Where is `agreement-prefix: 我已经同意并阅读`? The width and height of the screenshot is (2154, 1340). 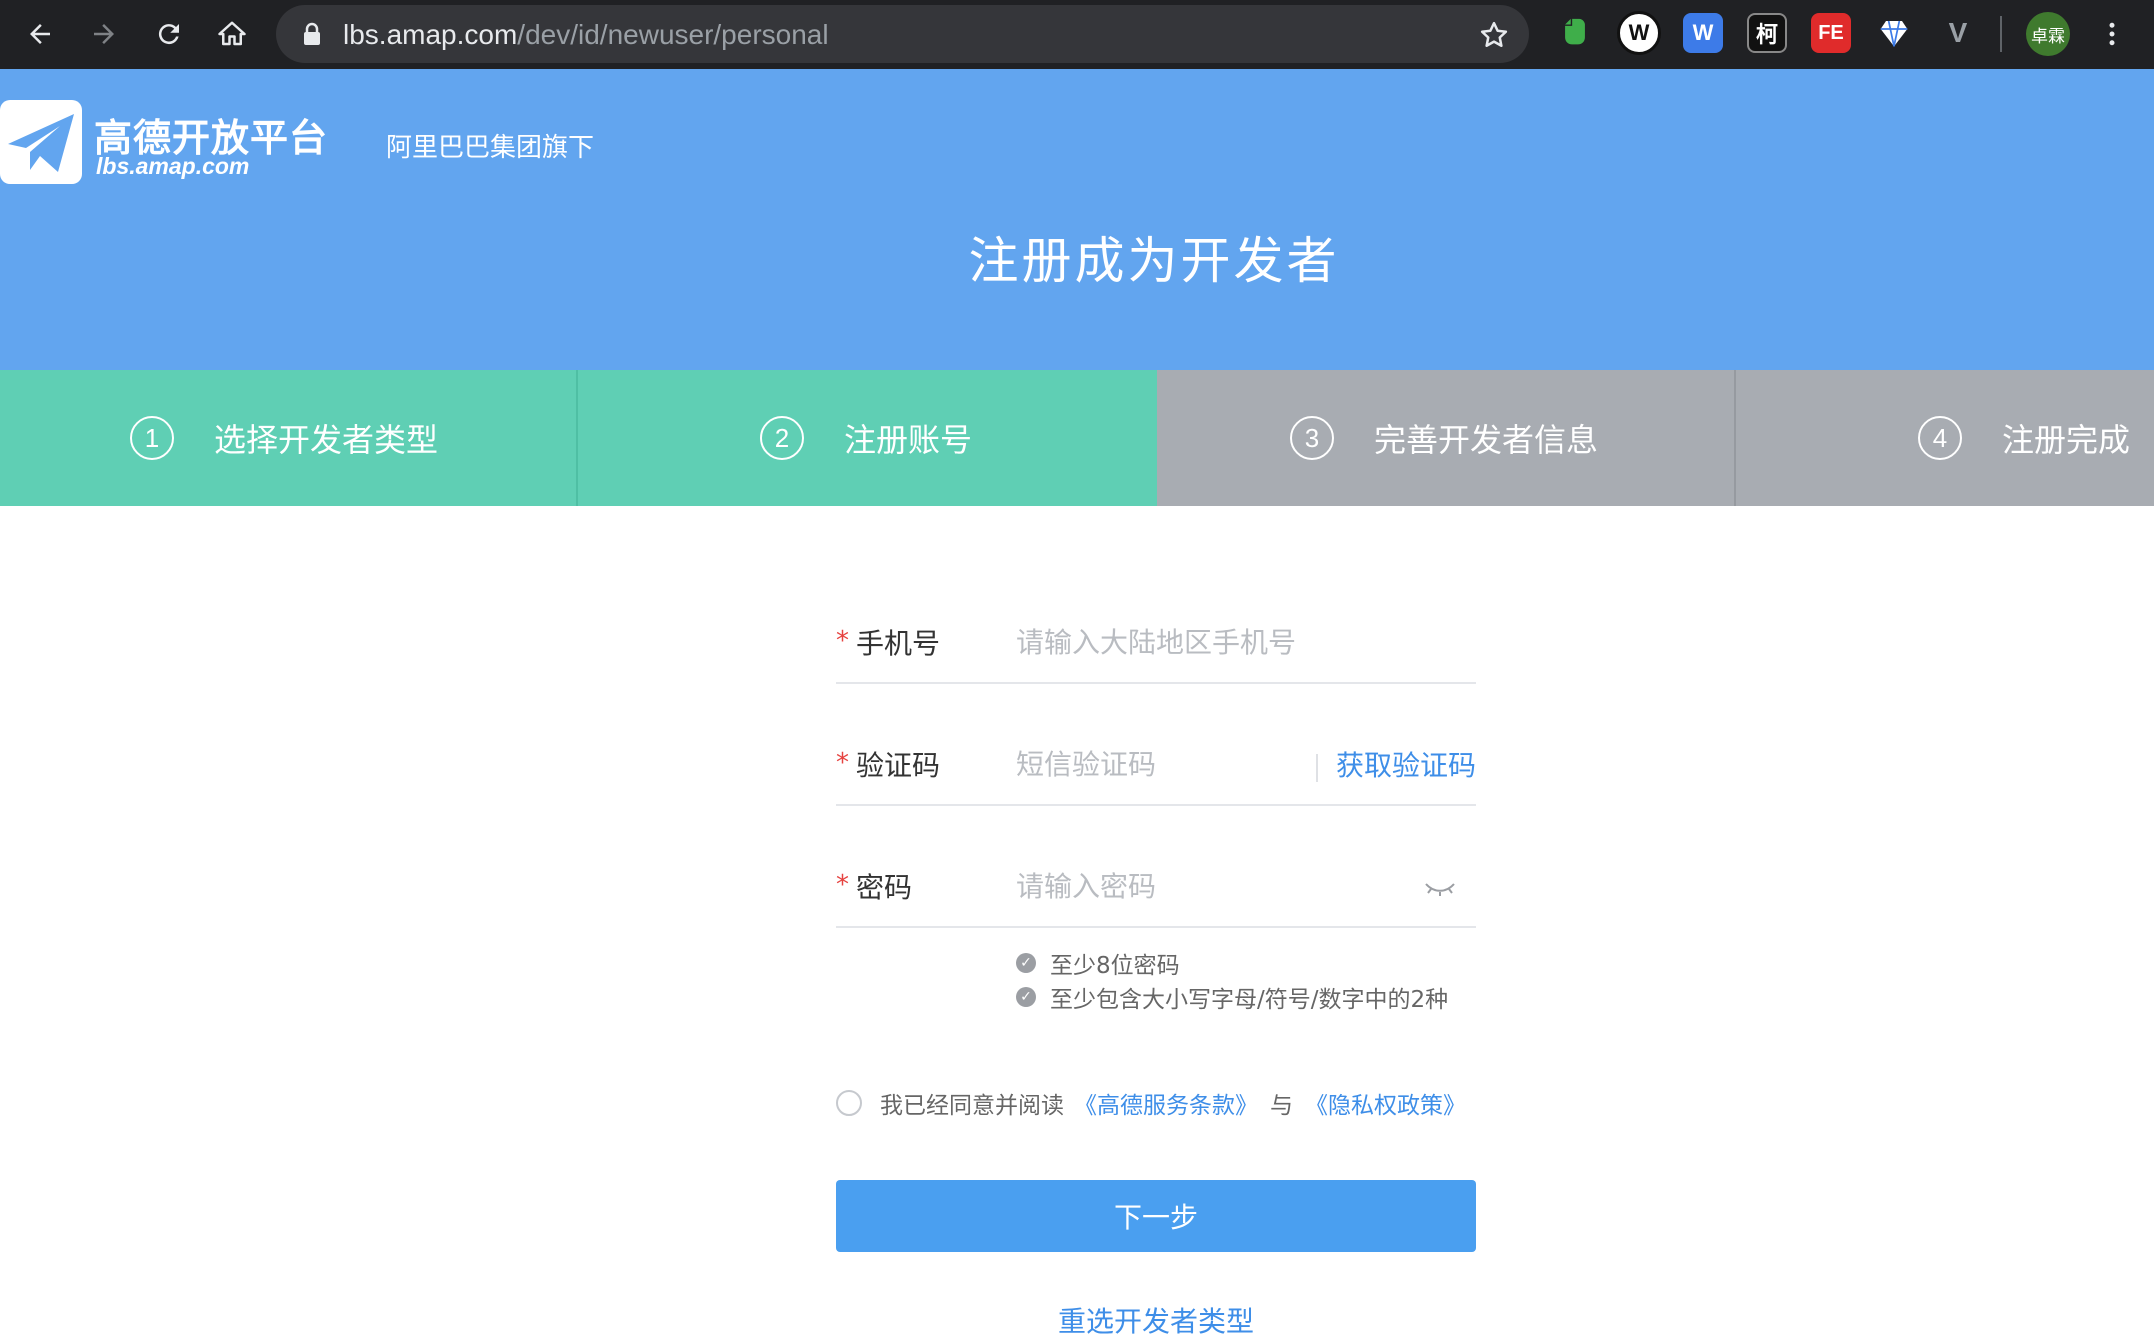 agreement-prefix: 我已经同意并阅读 is located at coordinates (972, 1106).